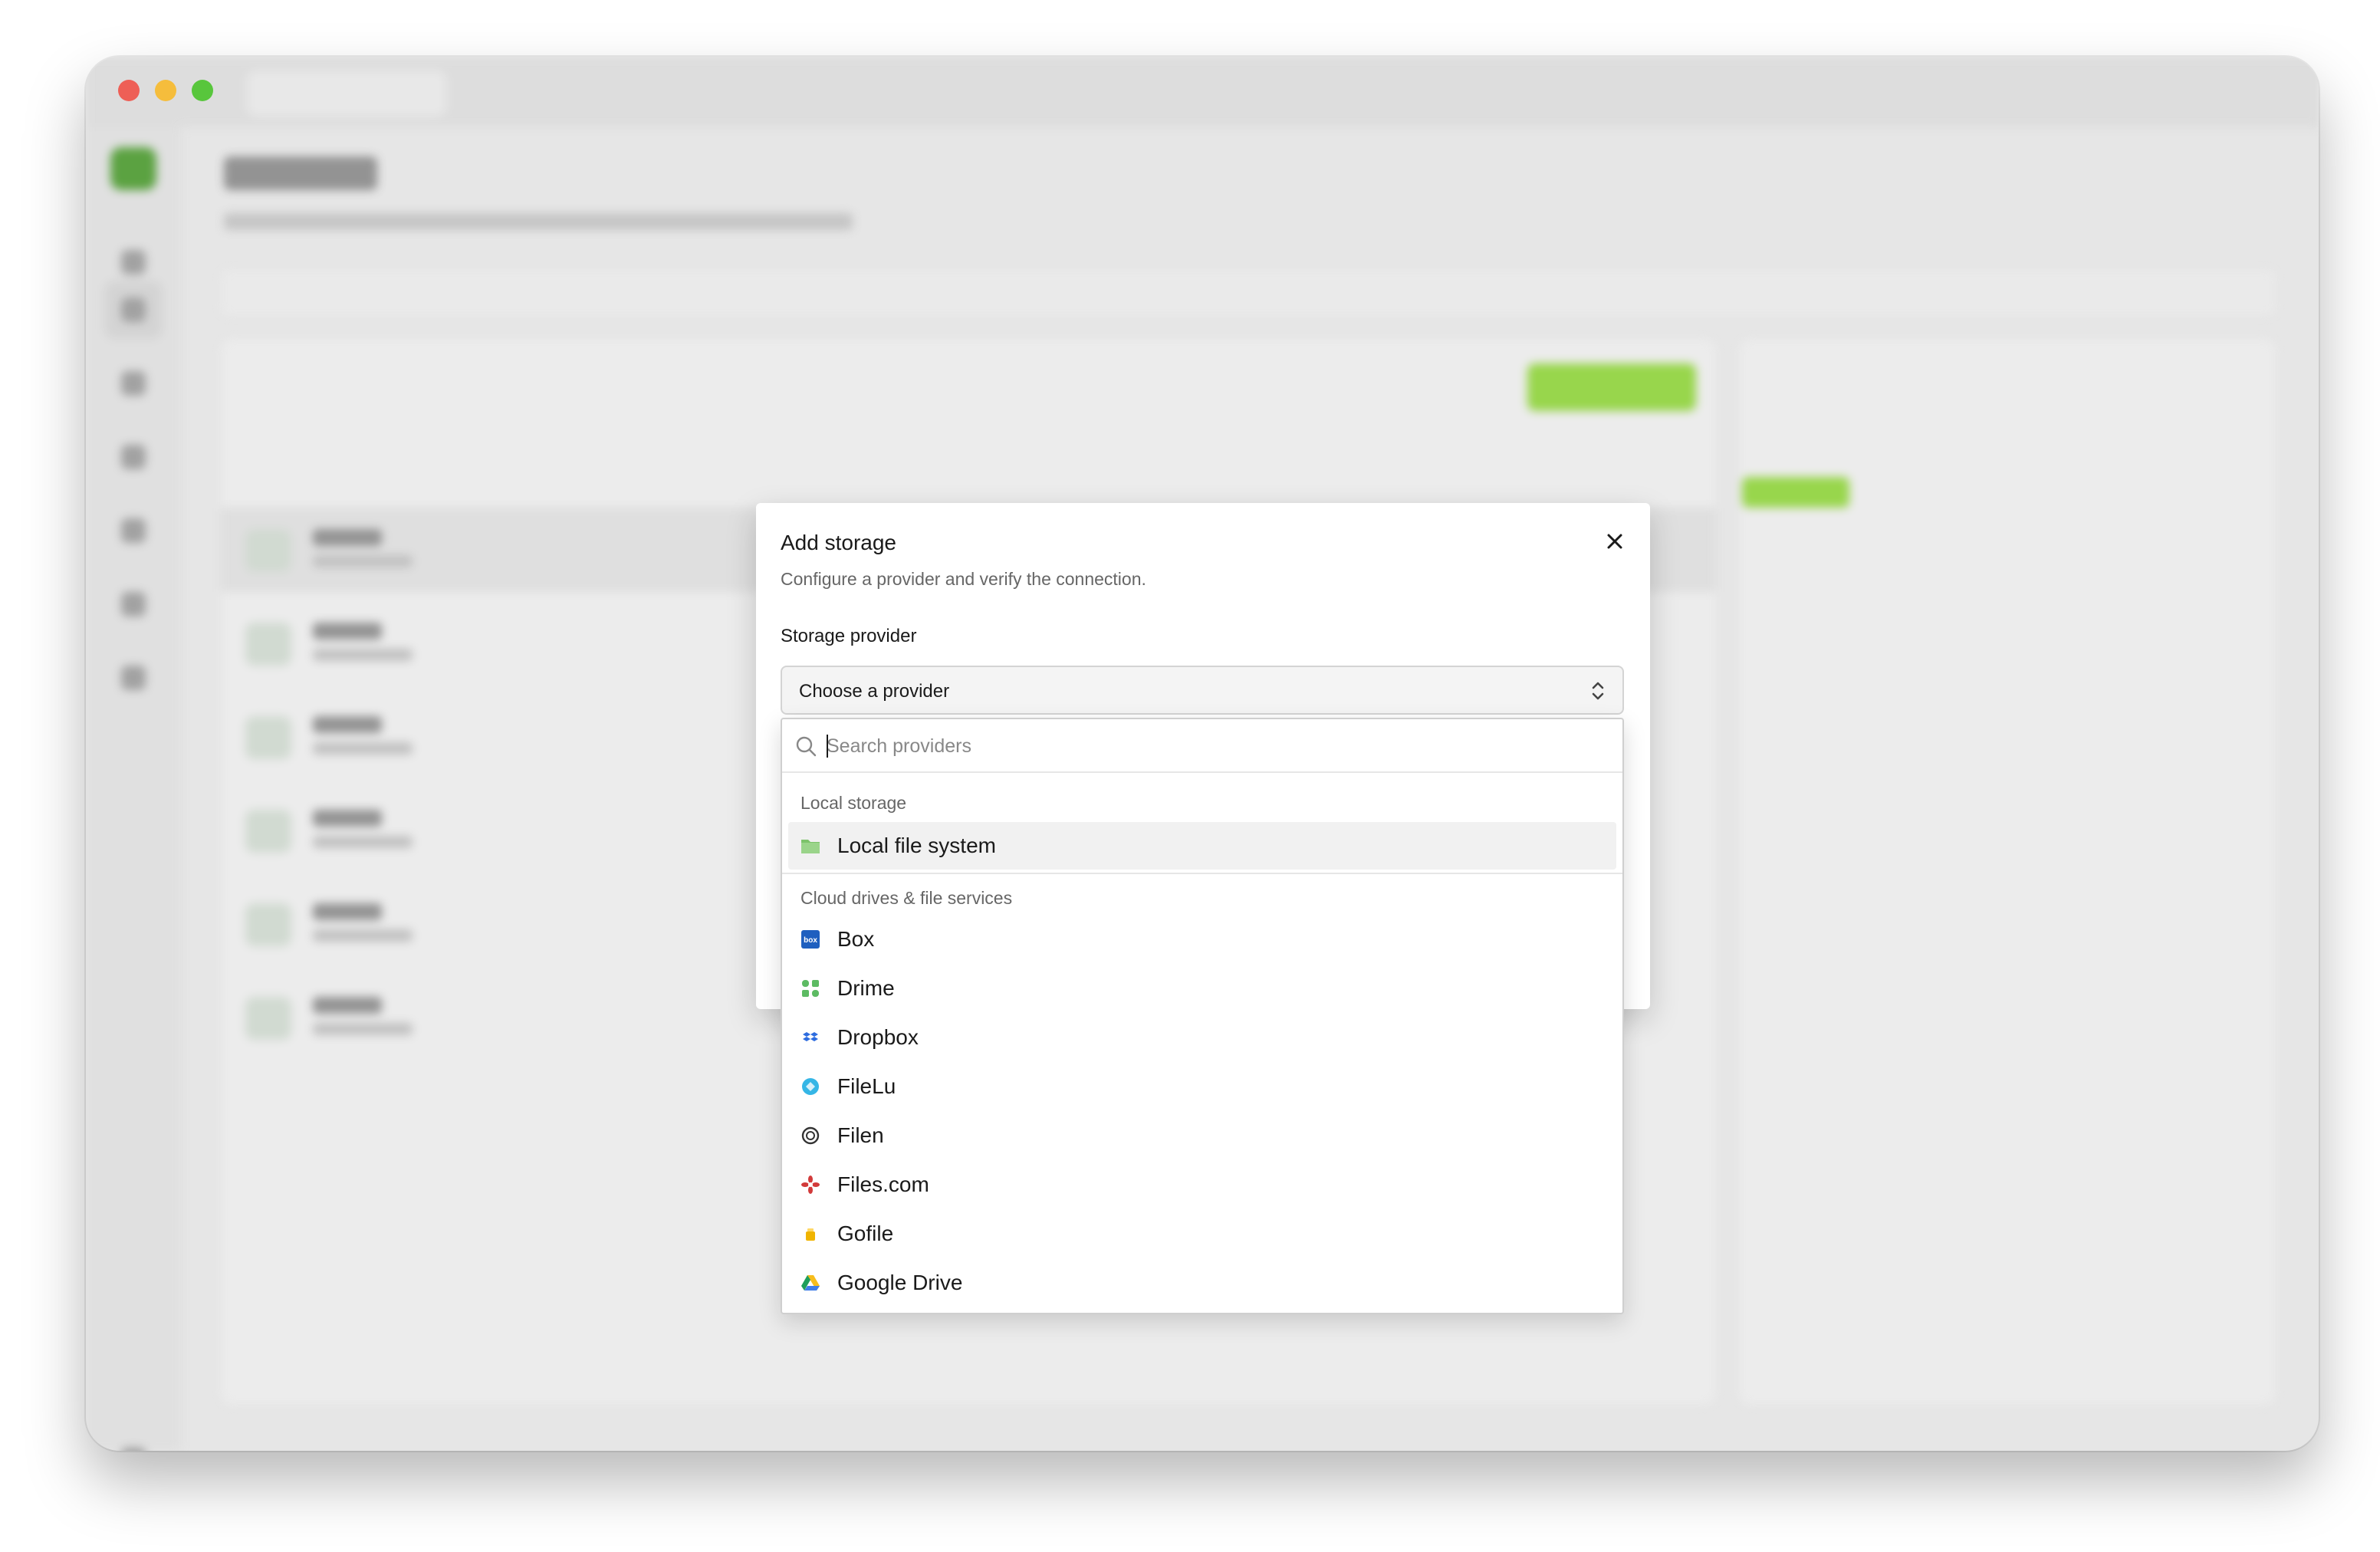 This screenshot has height=1552, width=2380. I want to click on chevron-up-down-icon, so click(1598, 691).